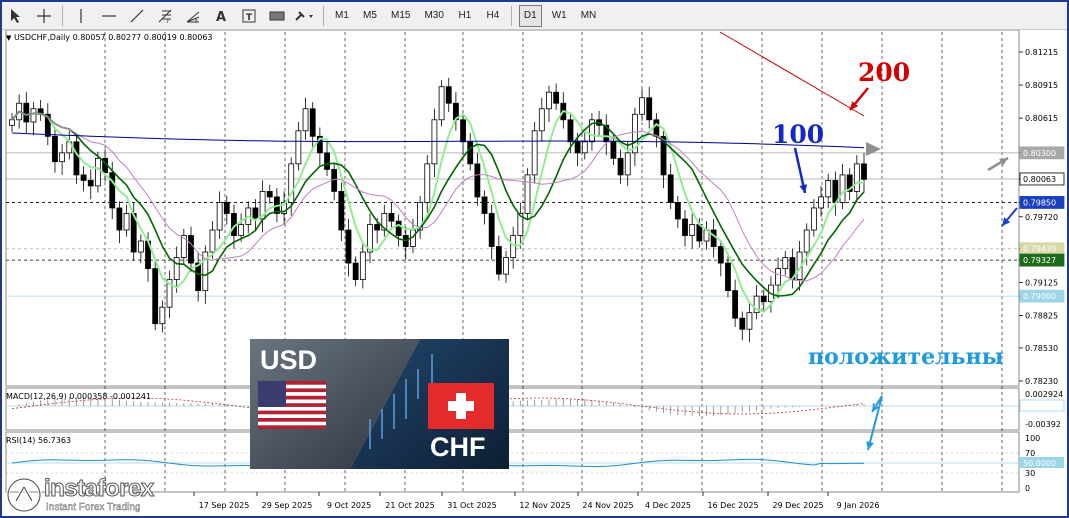  I want to click on price-label-text: 0.79850, so click(1039, 202).